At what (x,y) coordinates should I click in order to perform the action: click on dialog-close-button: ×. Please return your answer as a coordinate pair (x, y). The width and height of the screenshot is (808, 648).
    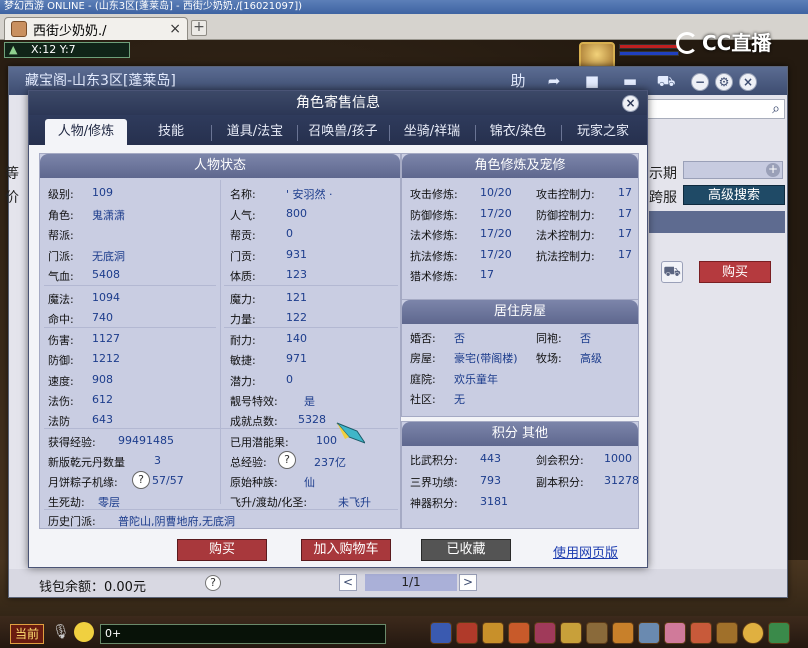
    Looking at the image, I should click on (630, 103).